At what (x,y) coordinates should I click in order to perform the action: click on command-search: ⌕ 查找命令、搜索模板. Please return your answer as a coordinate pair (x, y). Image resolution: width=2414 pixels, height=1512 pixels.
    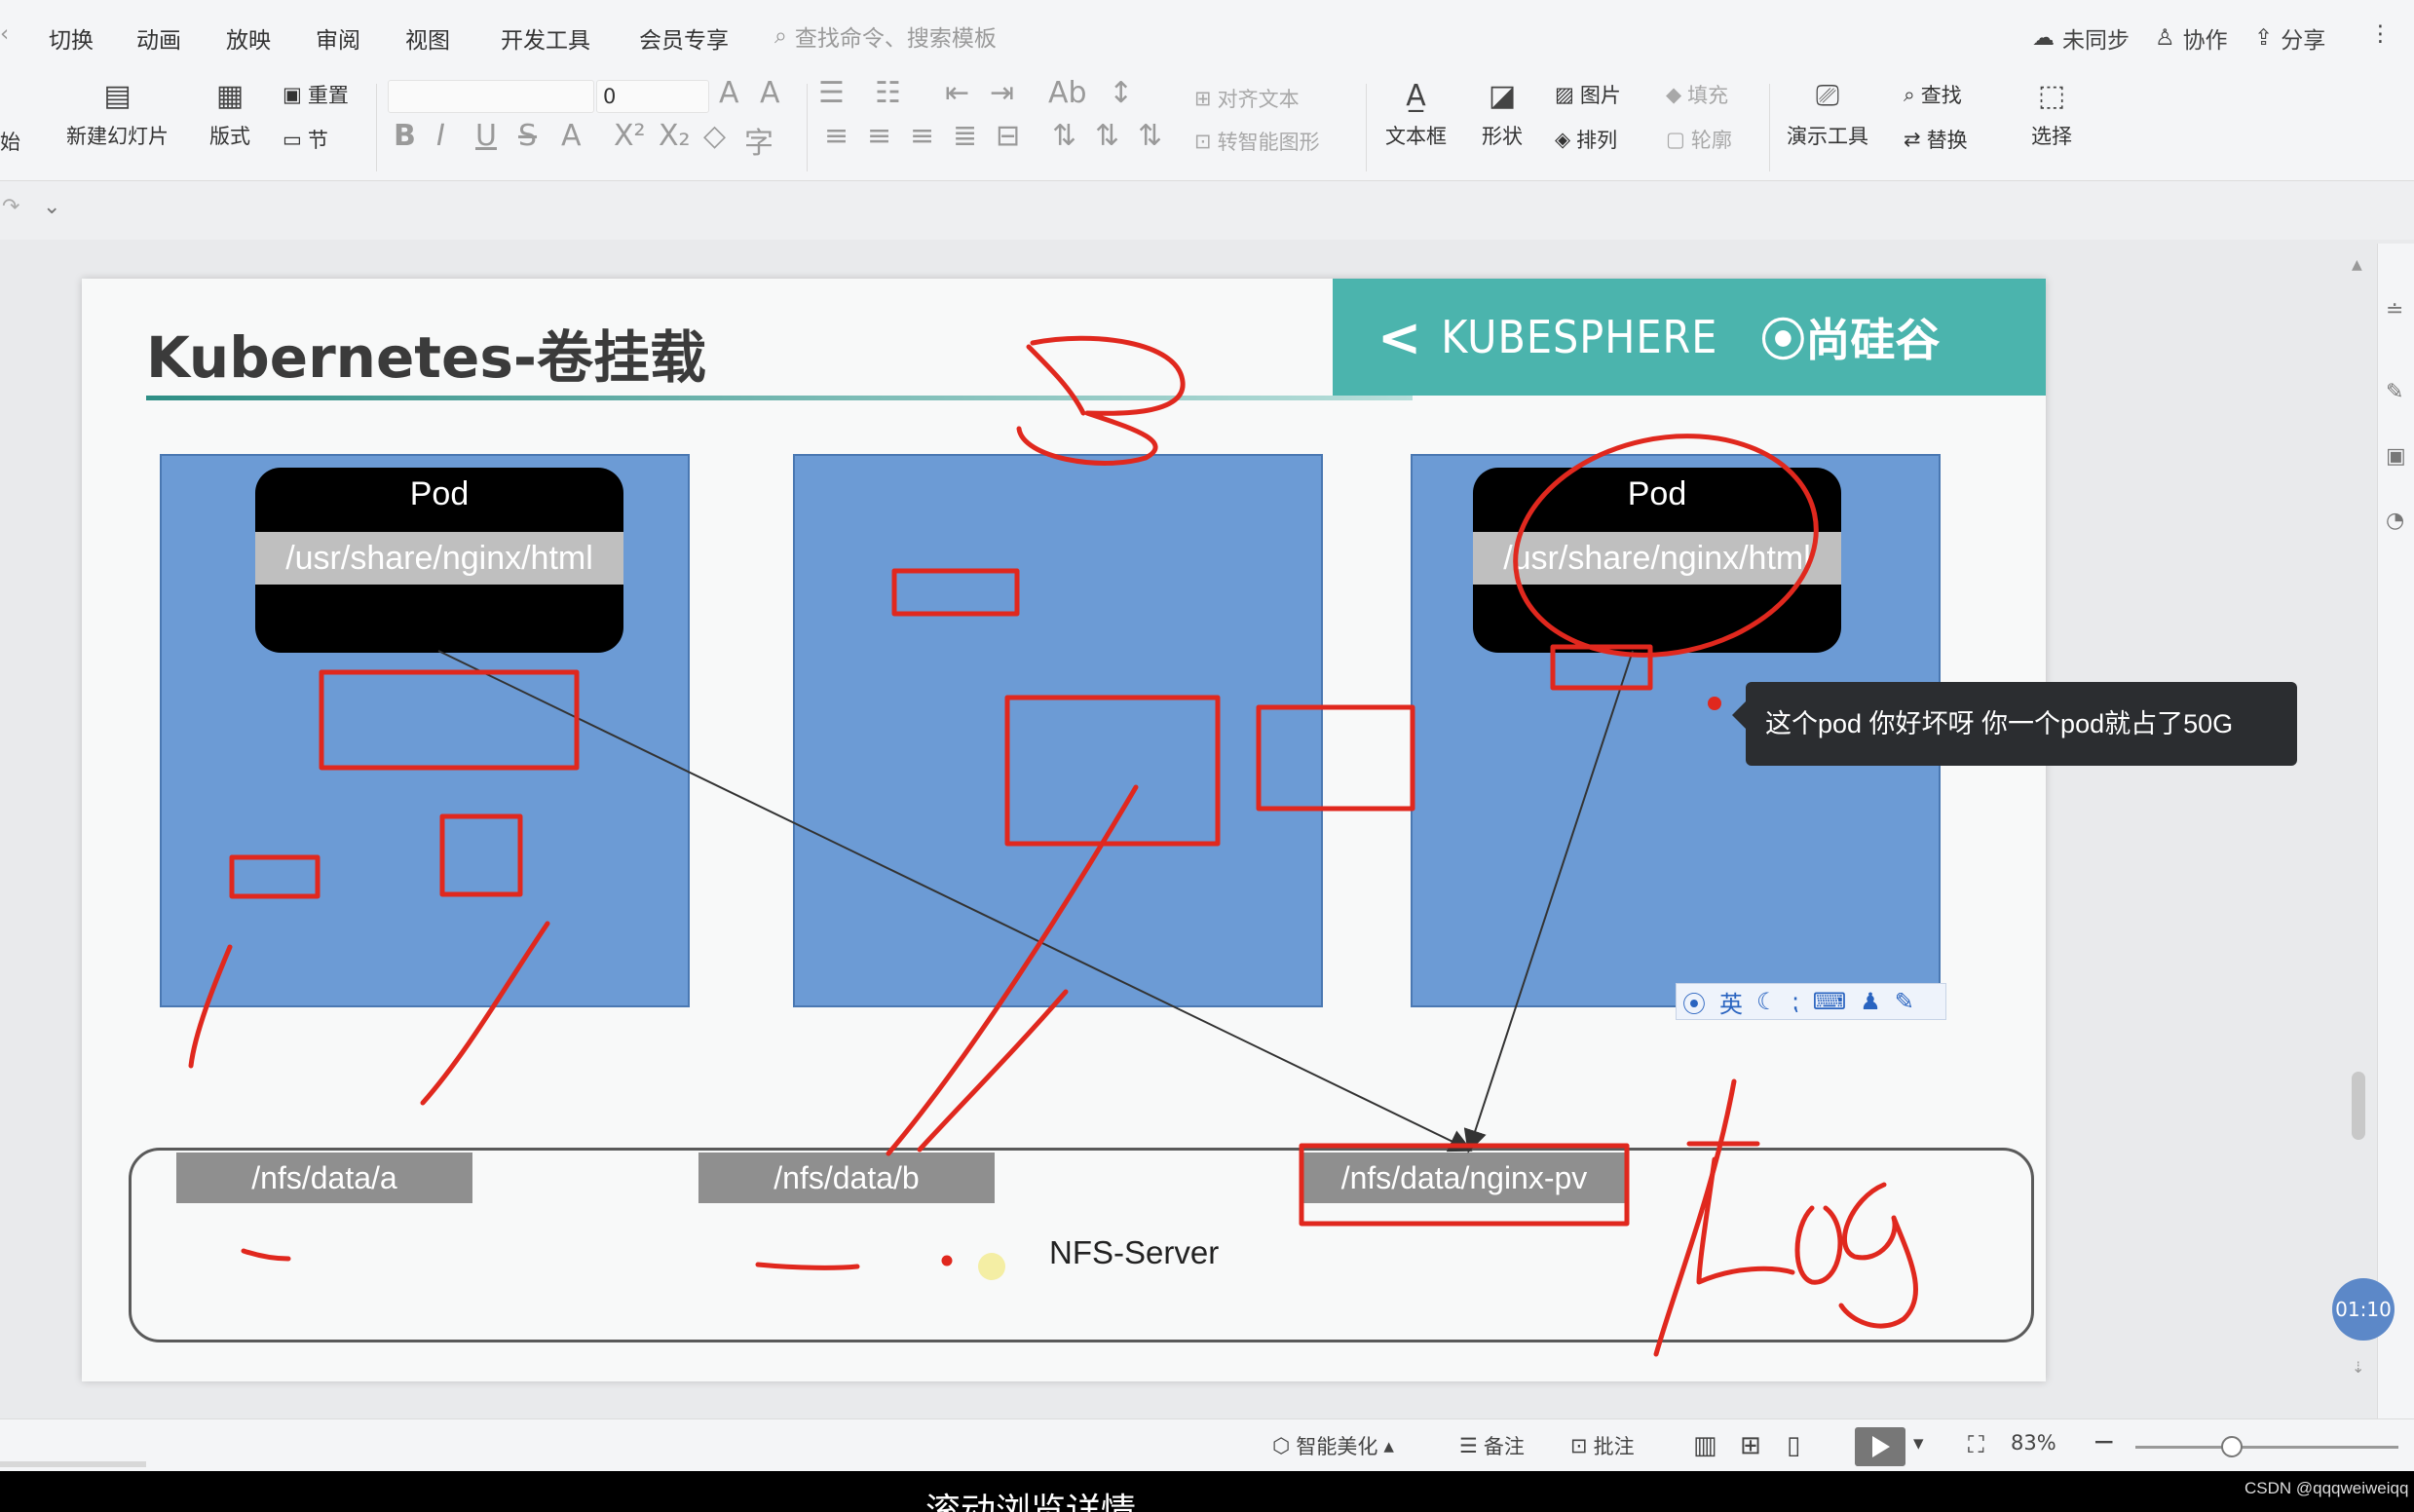
    Looking at the image, I should click on (885, 36).